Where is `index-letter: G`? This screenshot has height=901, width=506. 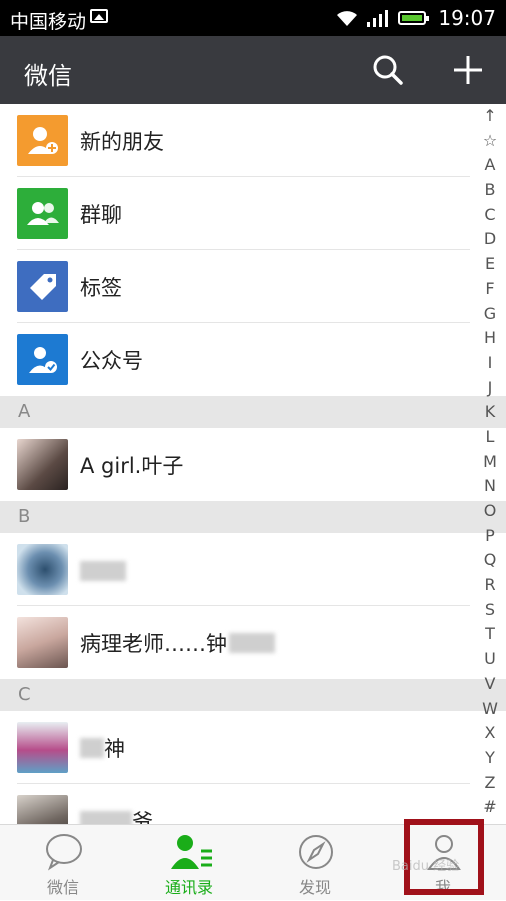
index-letter: G is located at coordinates (490, 314).